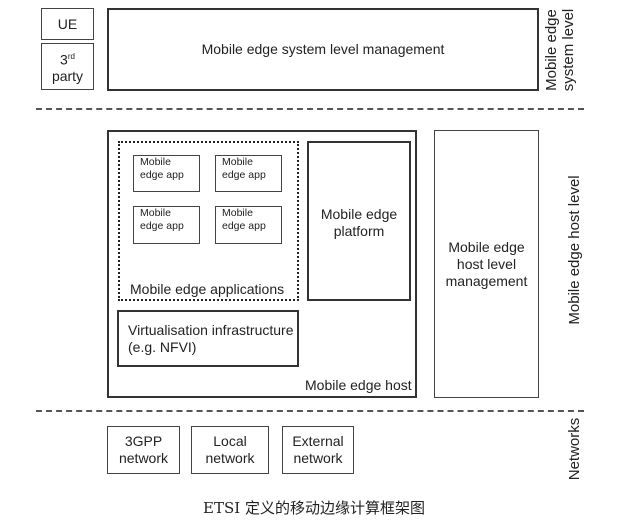  I want to click on system-level-label-line1: Mobile edge, so click(551, 50).